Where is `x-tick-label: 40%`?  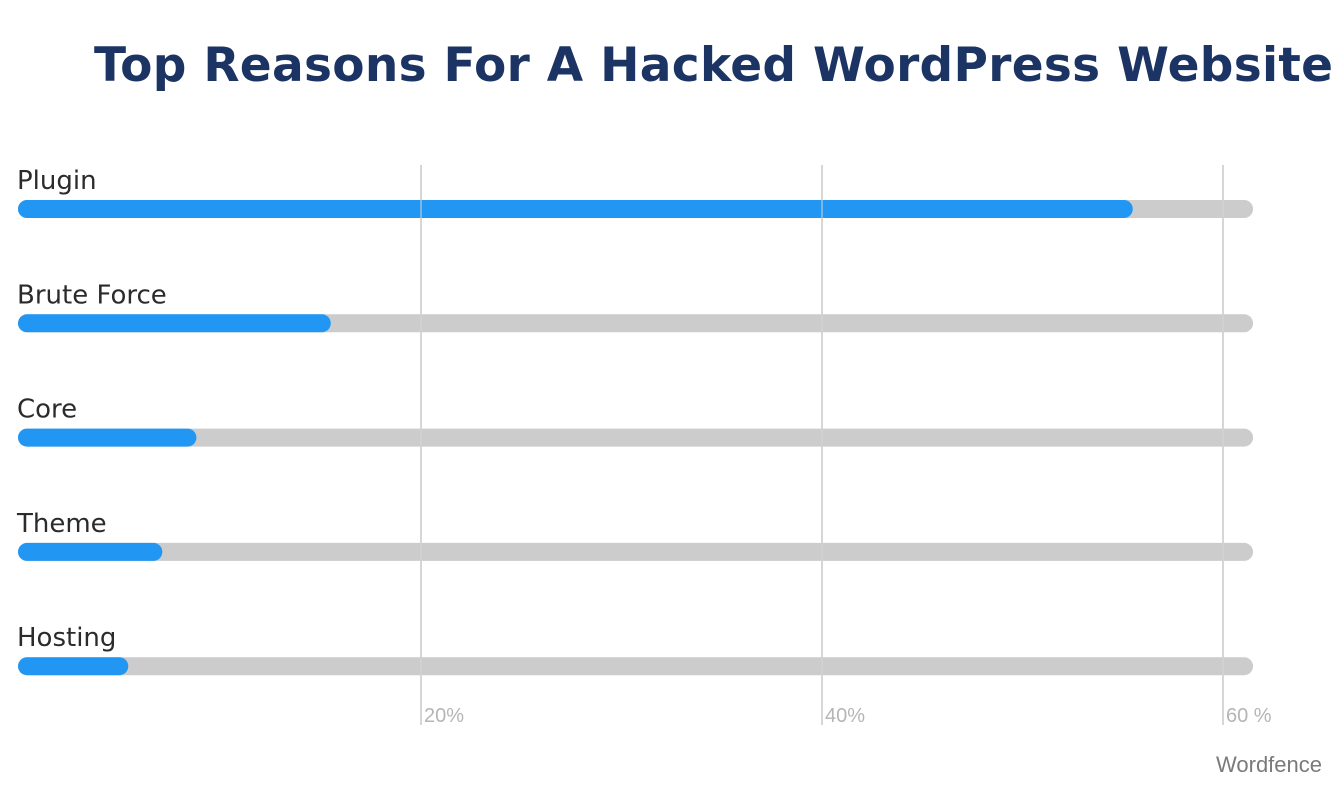 x-tick-label: 40% is located at coordinates (845, 716).